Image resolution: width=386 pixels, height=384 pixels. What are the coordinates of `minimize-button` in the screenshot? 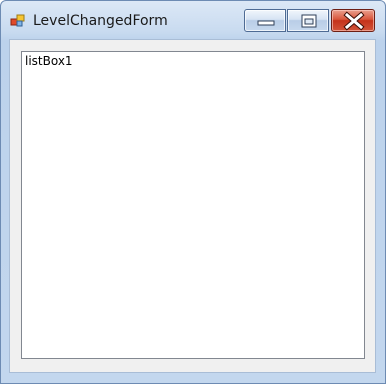 It's located at (265, 20).